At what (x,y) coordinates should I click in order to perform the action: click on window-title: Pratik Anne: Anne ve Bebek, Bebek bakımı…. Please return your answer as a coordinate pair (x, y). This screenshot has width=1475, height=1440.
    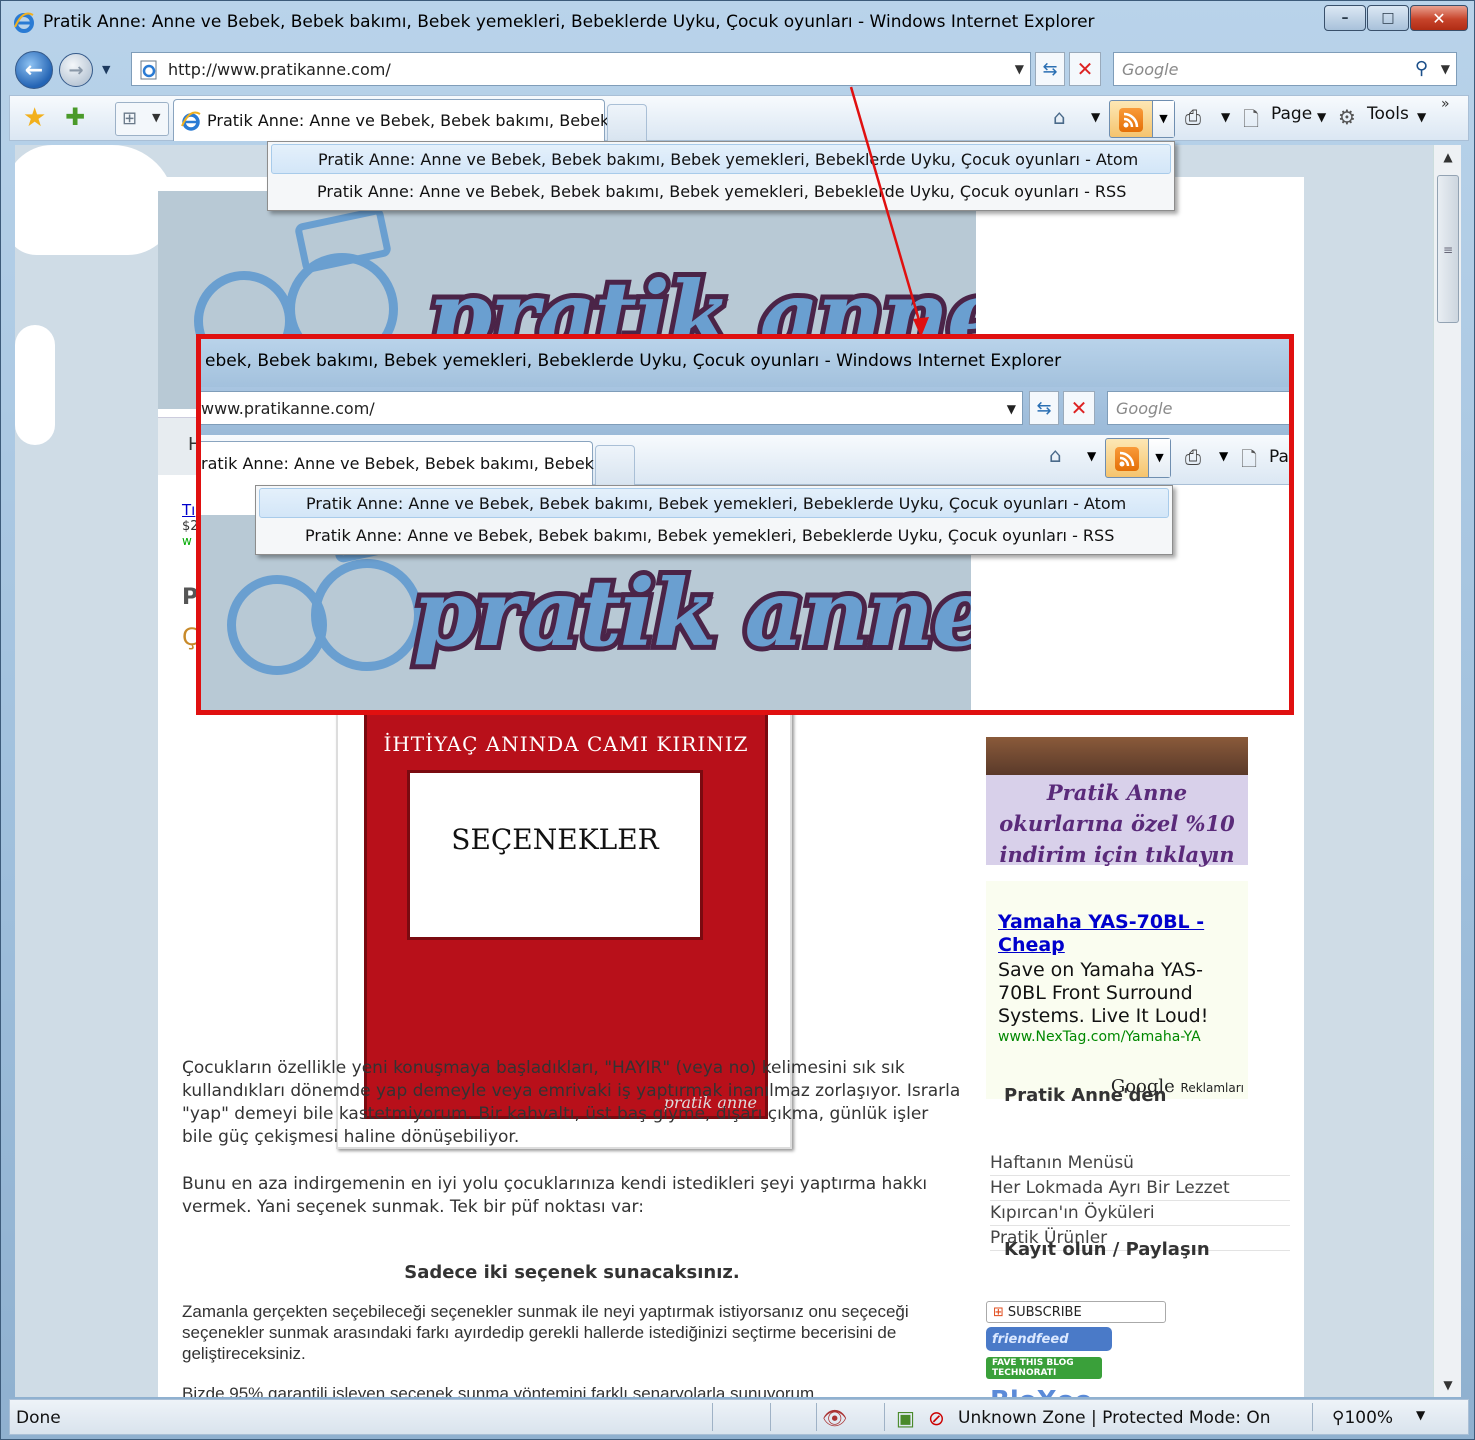
    Looking at the image, I should click on (569, 22).